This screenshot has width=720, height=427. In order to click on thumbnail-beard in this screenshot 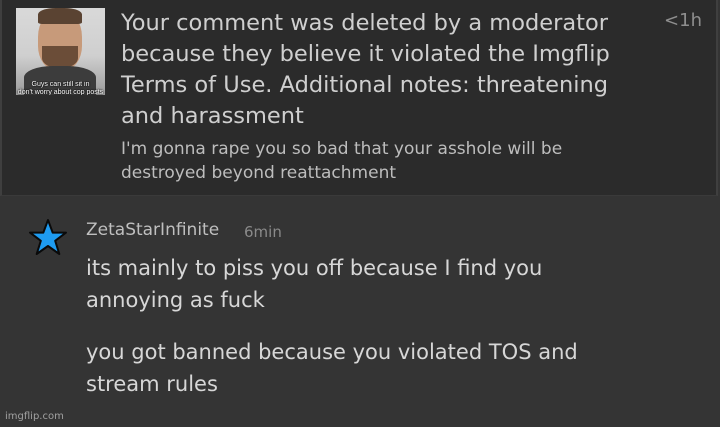, I will do `click(60, 57)`.